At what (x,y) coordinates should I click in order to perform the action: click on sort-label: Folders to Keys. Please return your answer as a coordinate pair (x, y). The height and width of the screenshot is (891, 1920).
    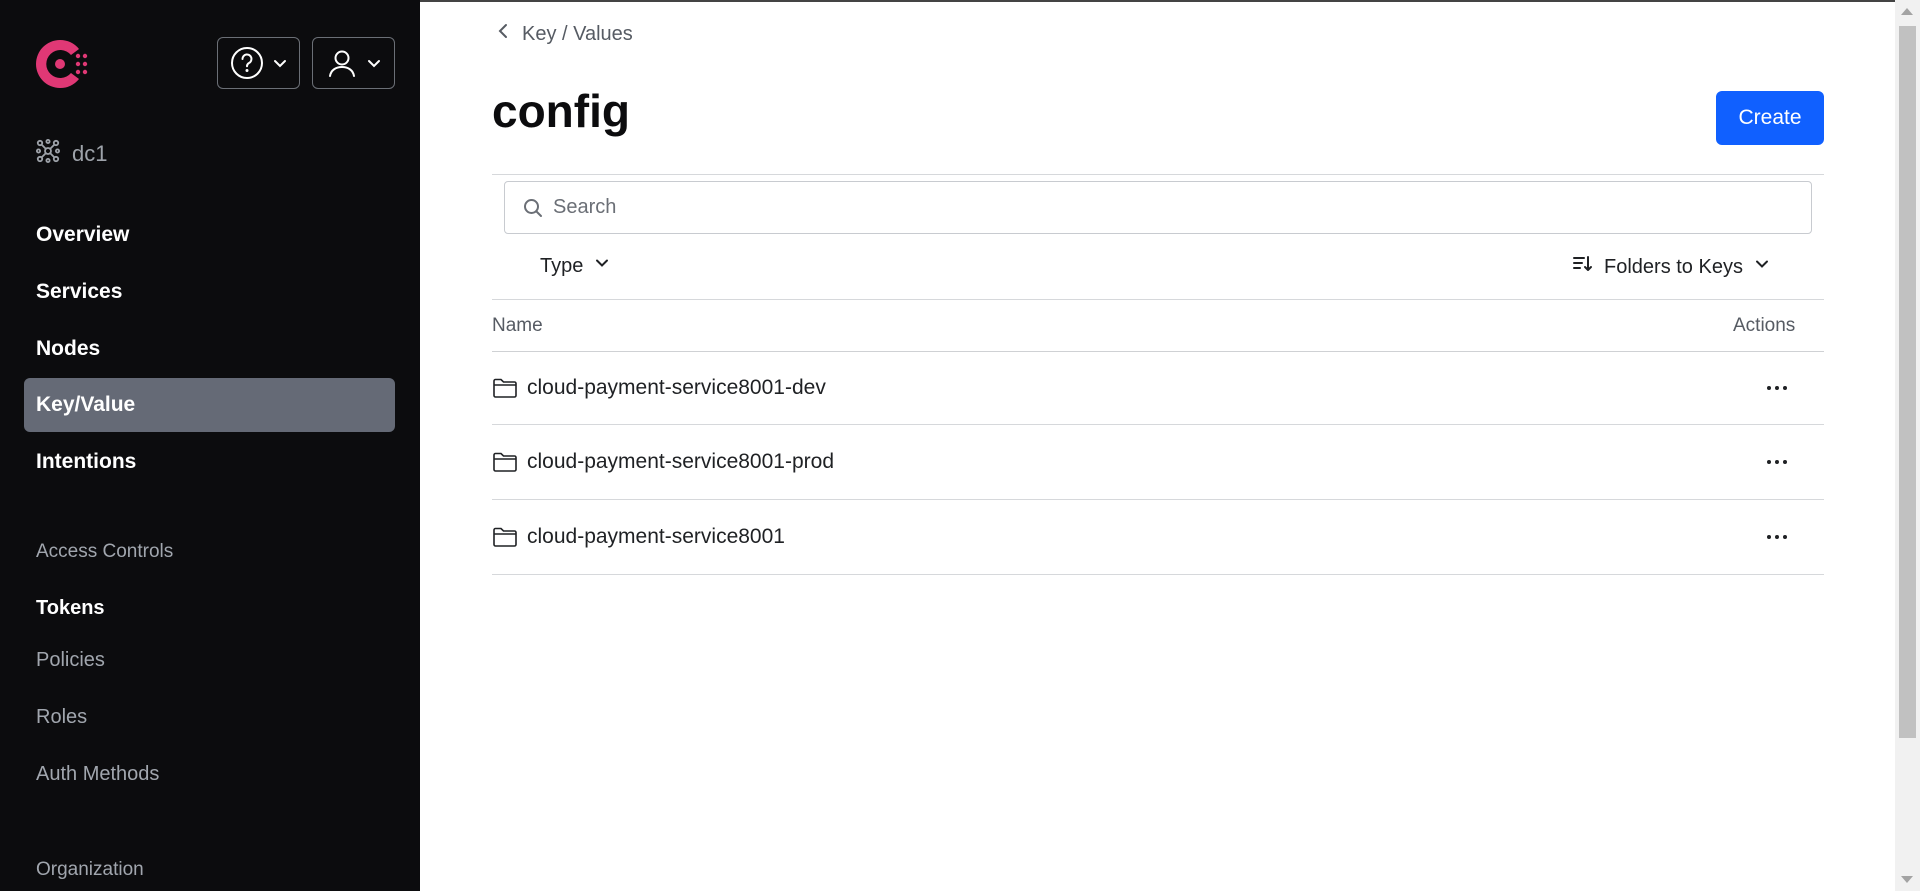
    Looking at the image, I should click on (1673, 266).